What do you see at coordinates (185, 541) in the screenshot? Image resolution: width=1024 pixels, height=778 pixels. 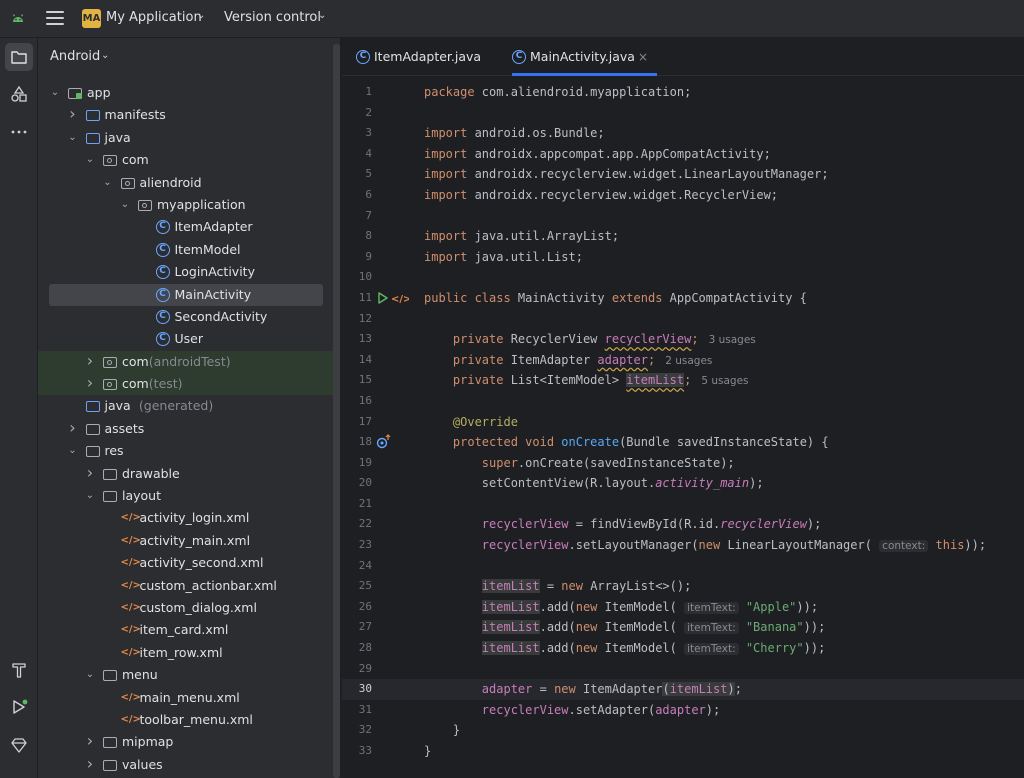 I see `tree-item: </> activity_main.xml` at bounding box center [185, 541].